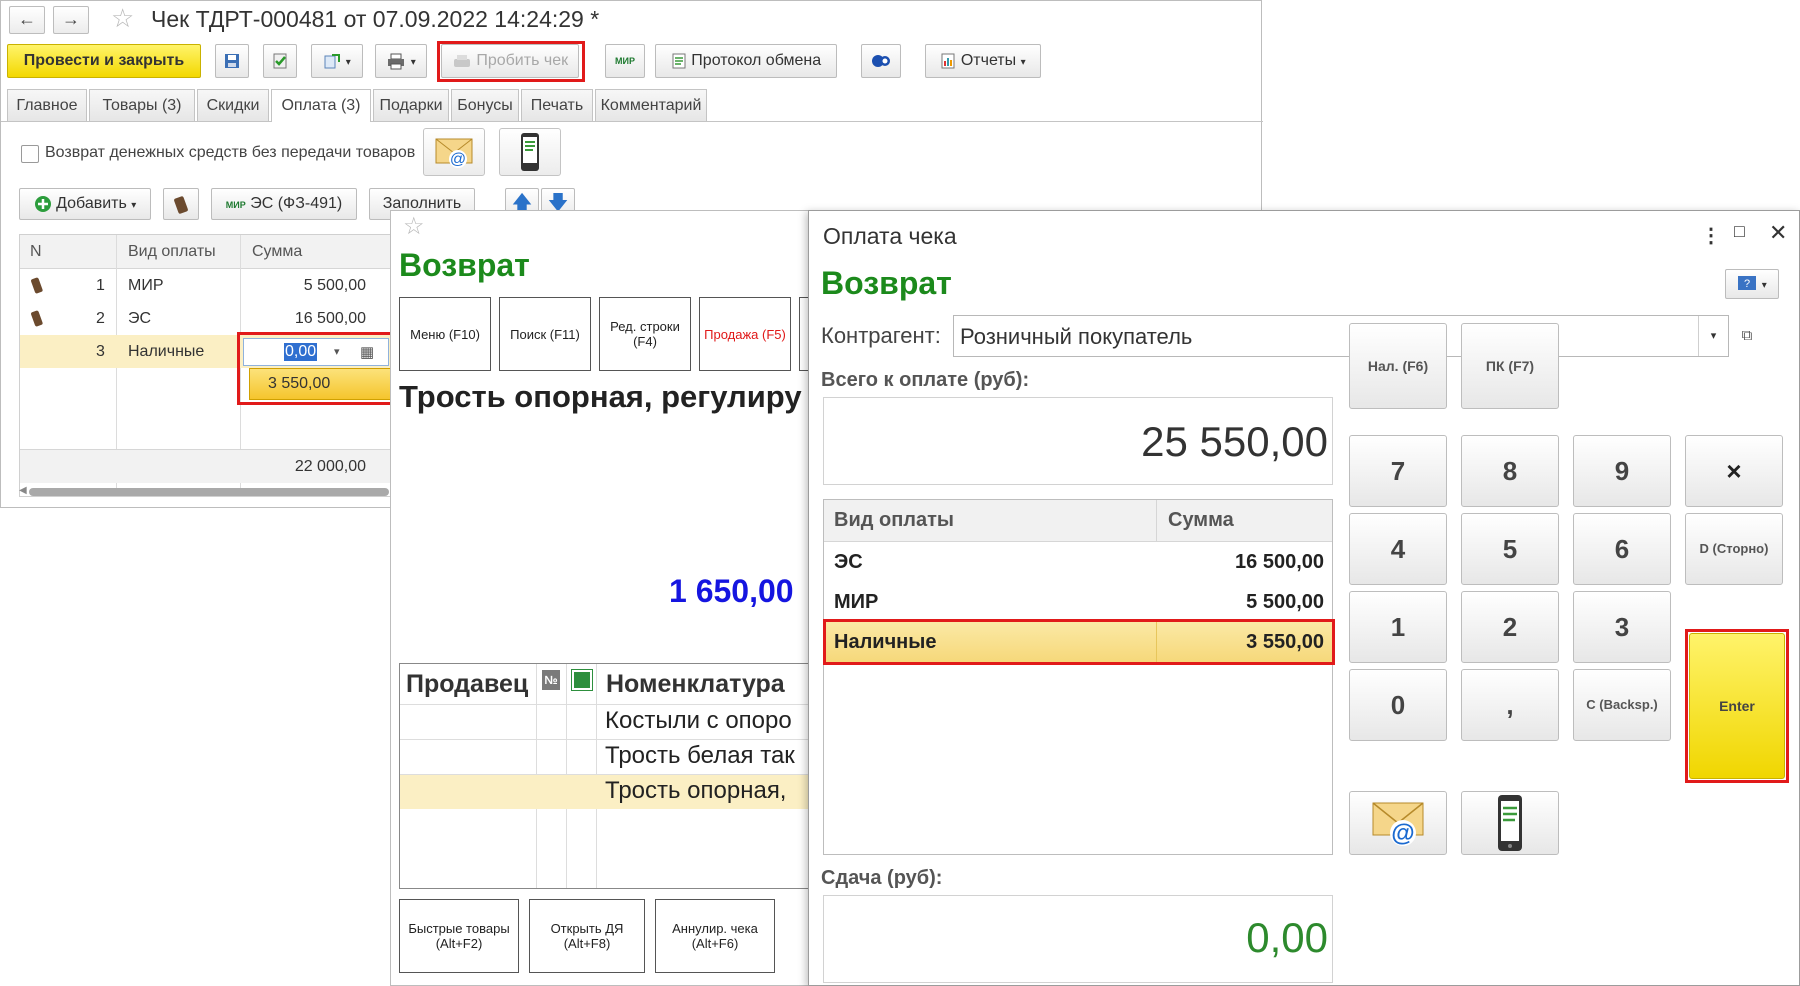 The width and height of the screenshot is (1800, 986). Describe the element at coordinates (334, 285) in the screenshot. I see `row-sum: 5 500,00` at that location.